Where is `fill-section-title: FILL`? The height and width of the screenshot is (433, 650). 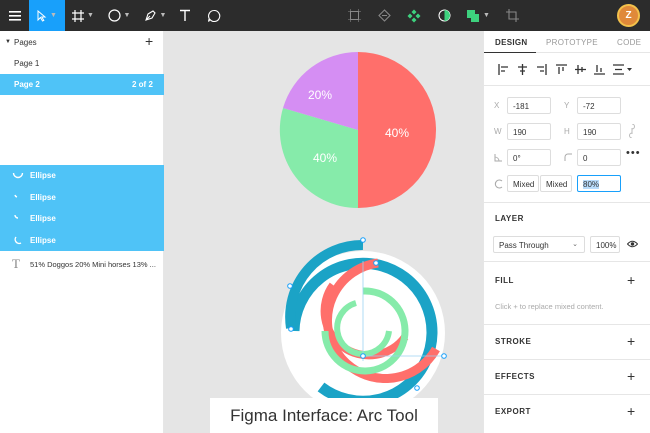
fill-section-title: FILL is located at coordinates (504, 280).